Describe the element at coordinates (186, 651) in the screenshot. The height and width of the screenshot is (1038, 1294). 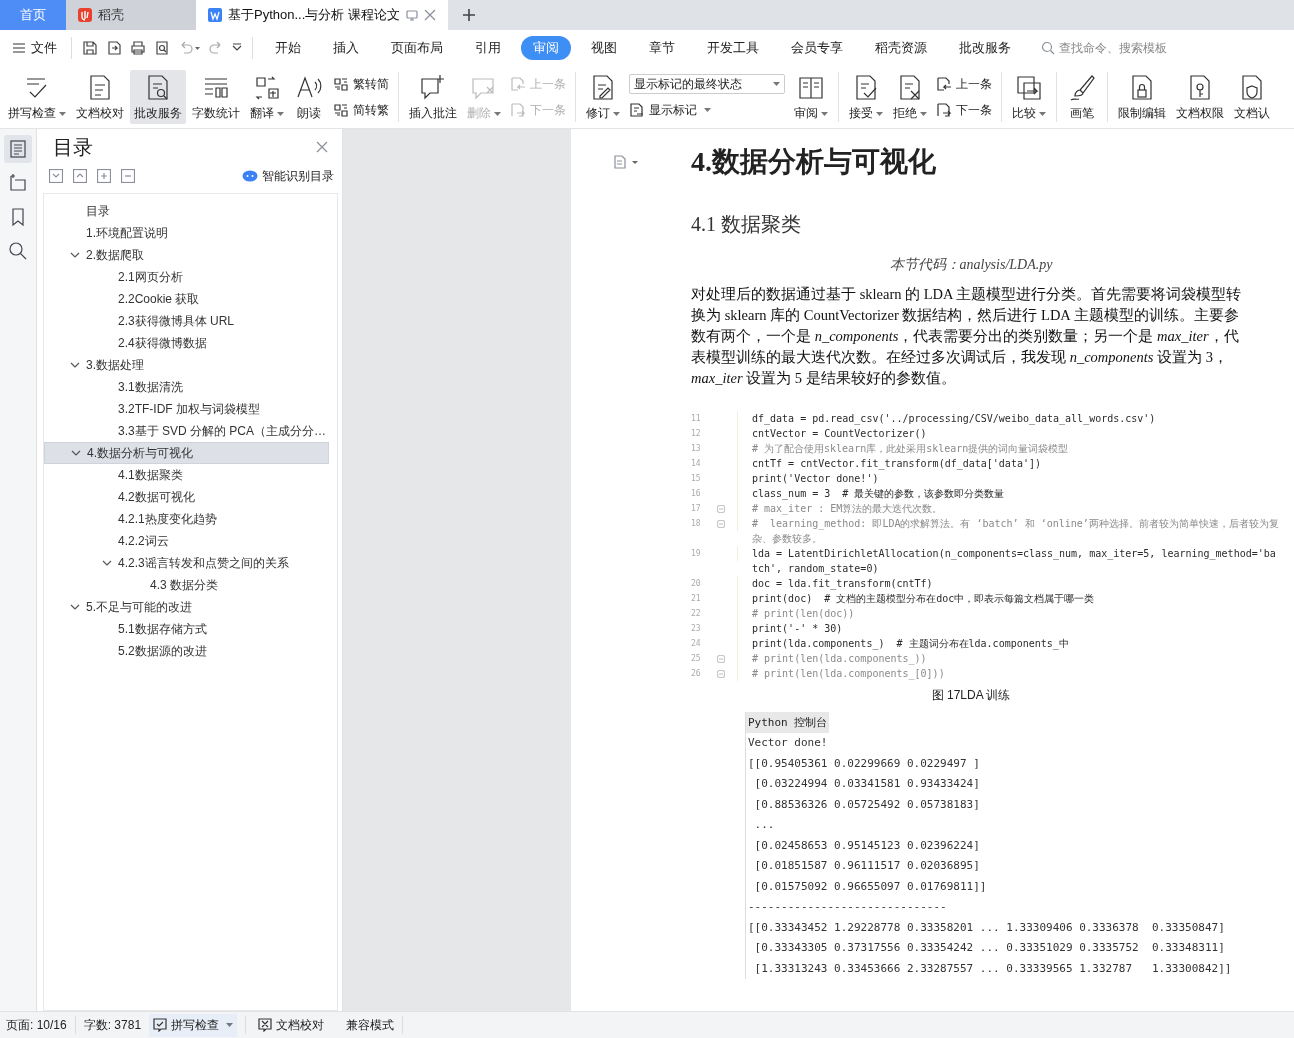
I see `toc-item: 5.2数据源的改进` at that location.